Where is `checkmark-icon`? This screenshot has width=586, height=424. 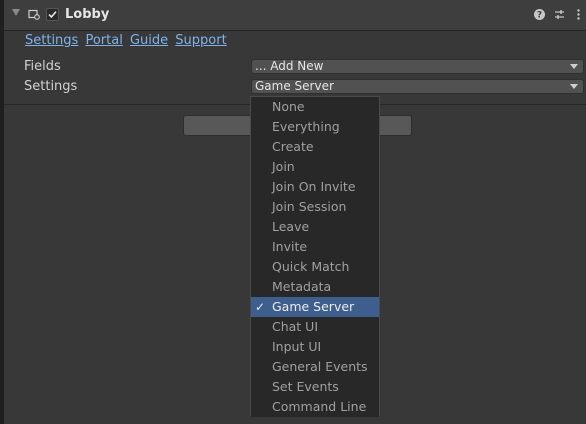
checkmark-icon is located at coordinates (52, 15).